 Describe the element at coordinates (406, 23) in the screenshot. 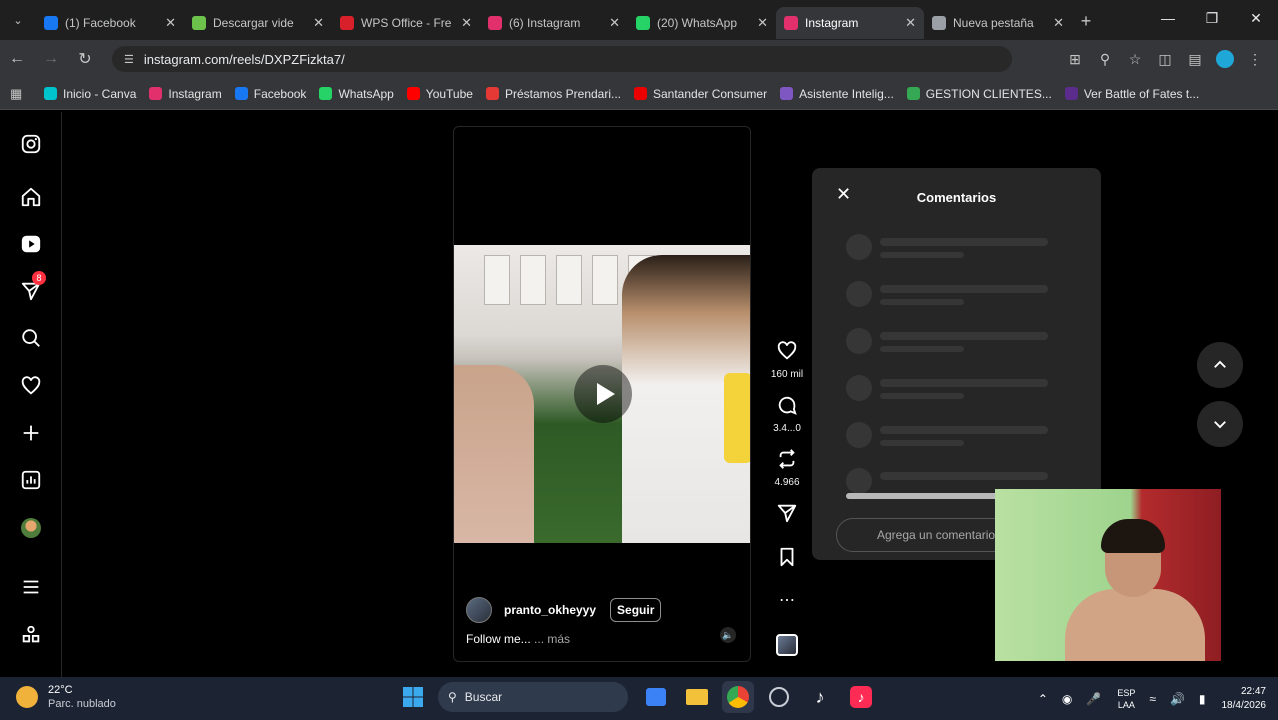

I see `browser-tab: WPS Office - Fre ✕` at that location.